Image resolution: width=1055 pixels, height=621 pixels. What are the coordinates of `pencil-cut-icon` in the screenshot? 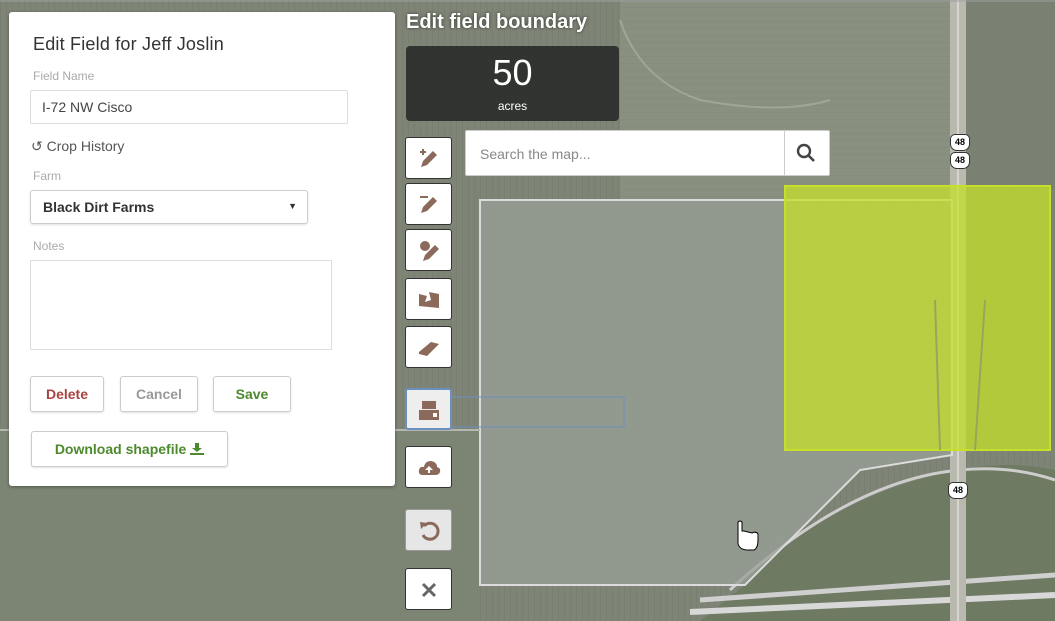 It's located at (429, 251).